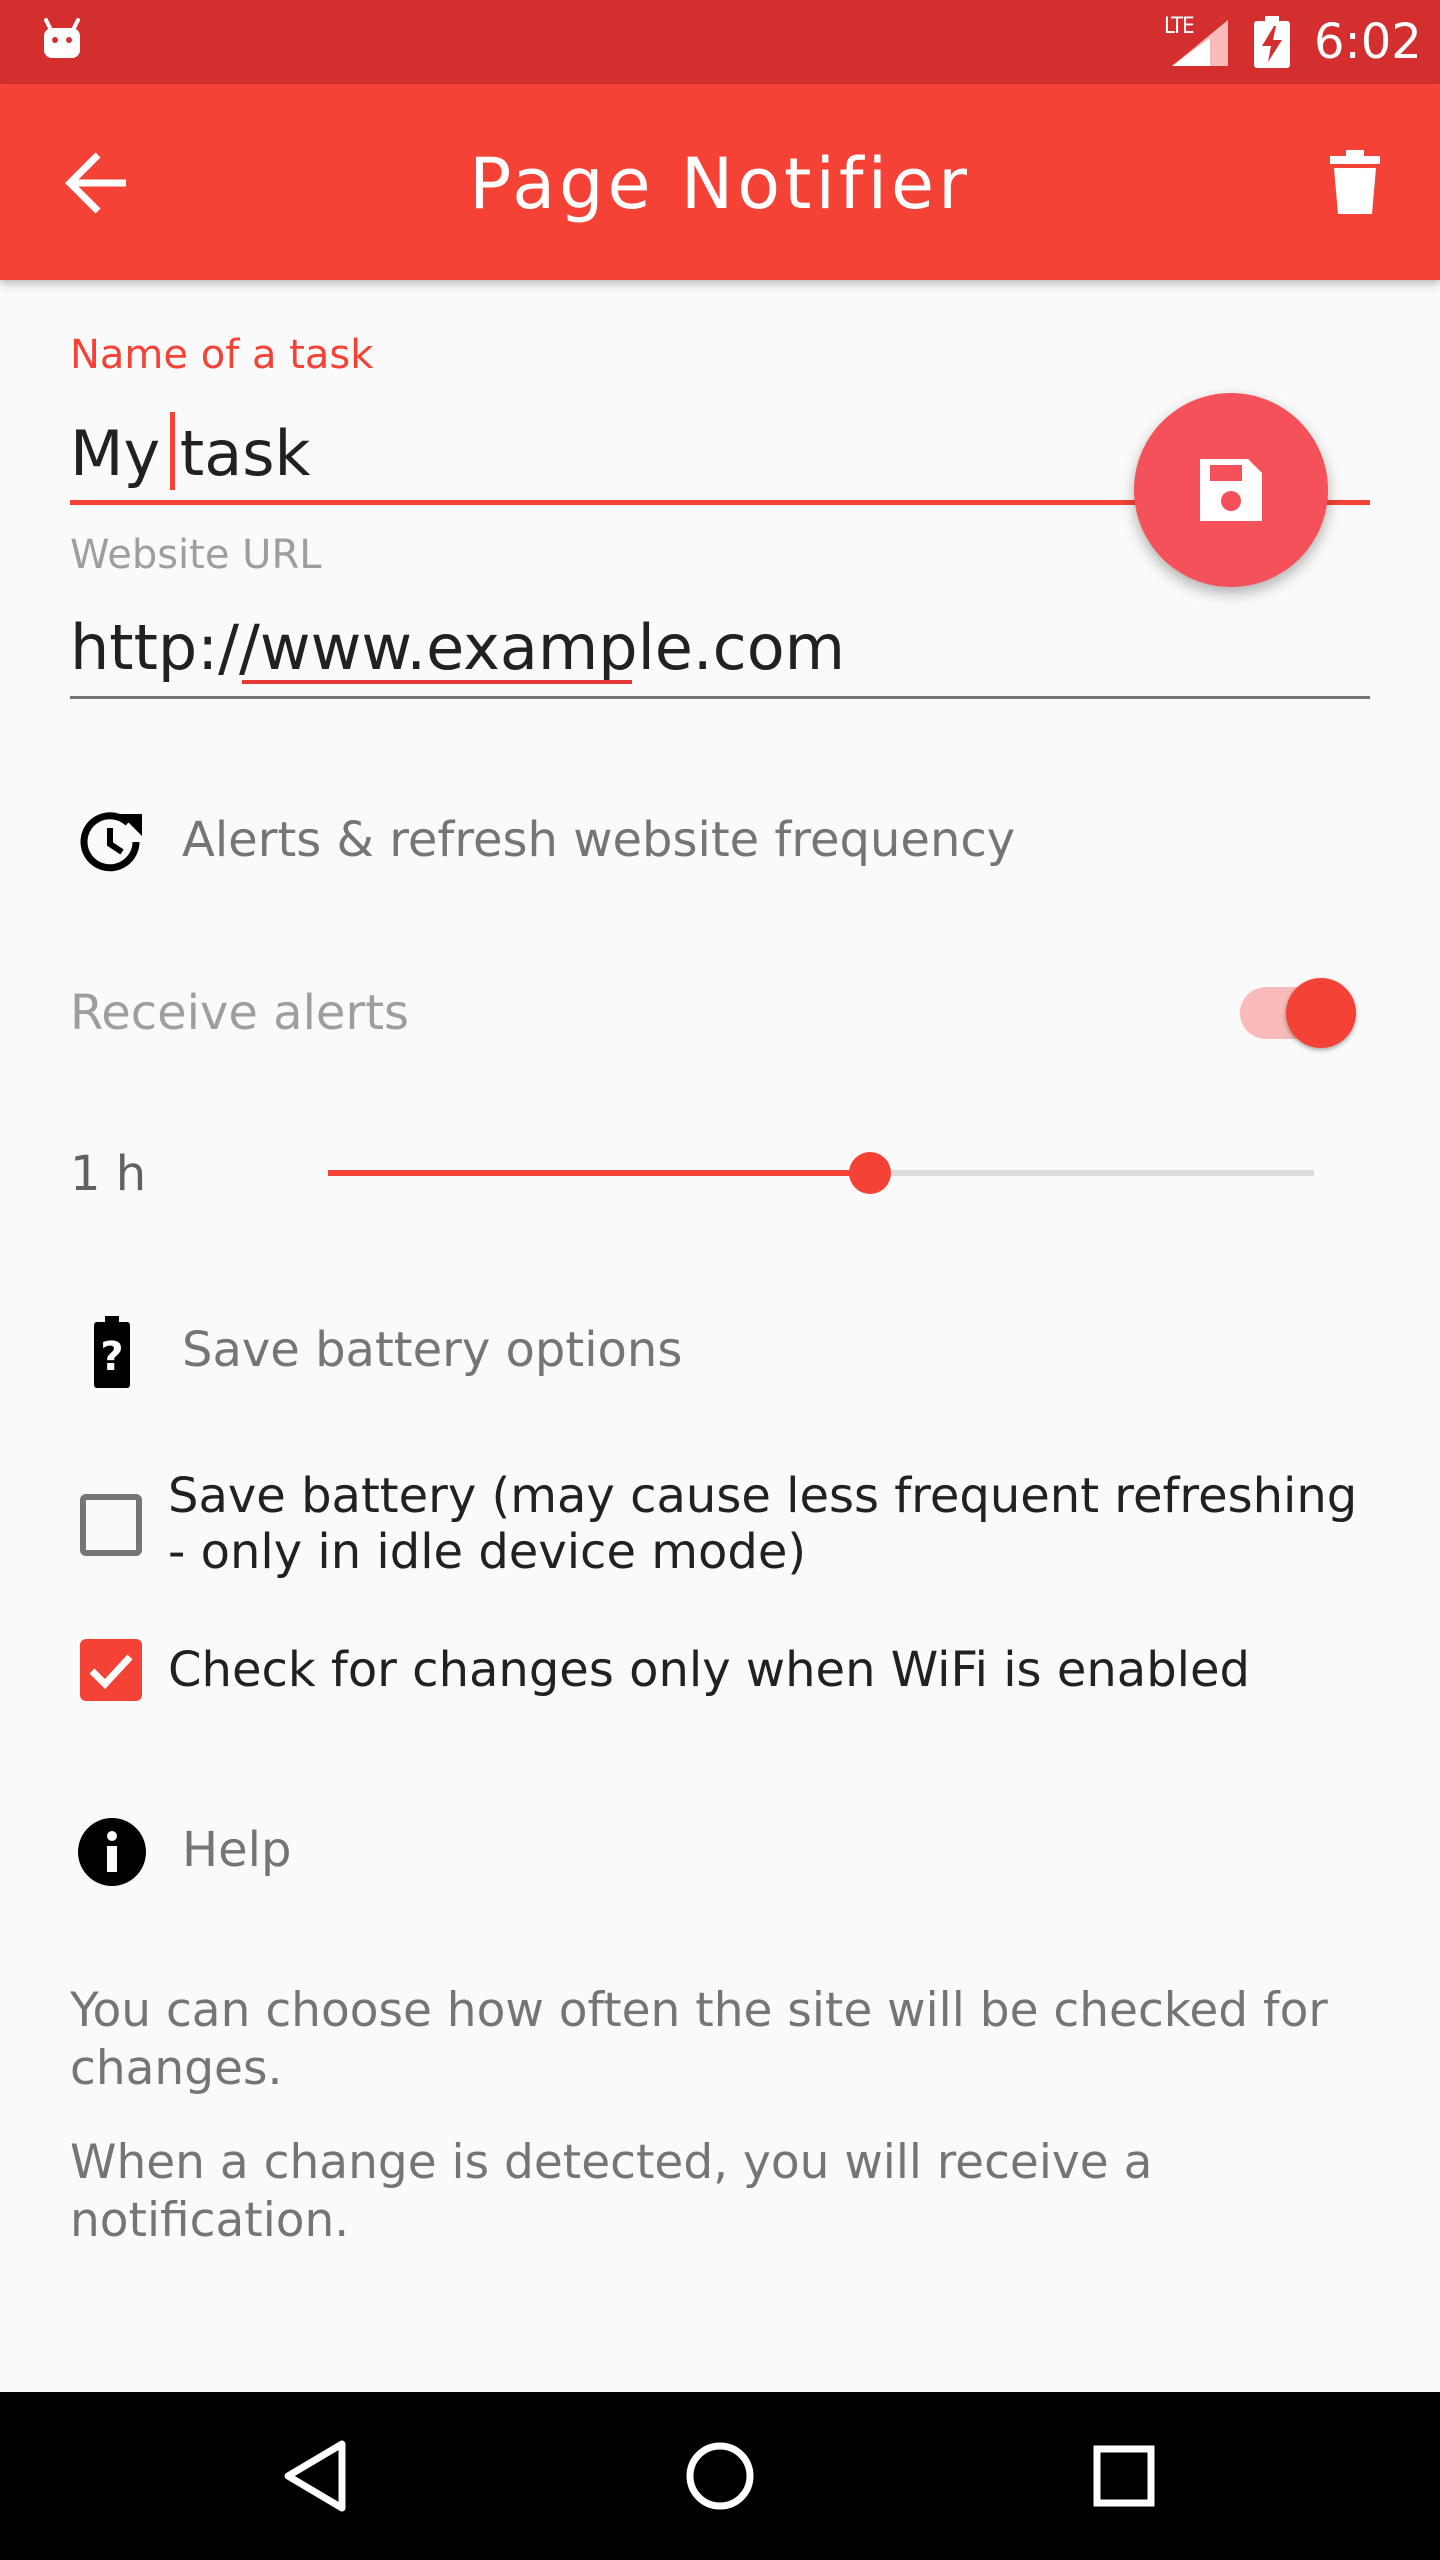  I want to click on website-url-label: Website URL, so click(196, 555).